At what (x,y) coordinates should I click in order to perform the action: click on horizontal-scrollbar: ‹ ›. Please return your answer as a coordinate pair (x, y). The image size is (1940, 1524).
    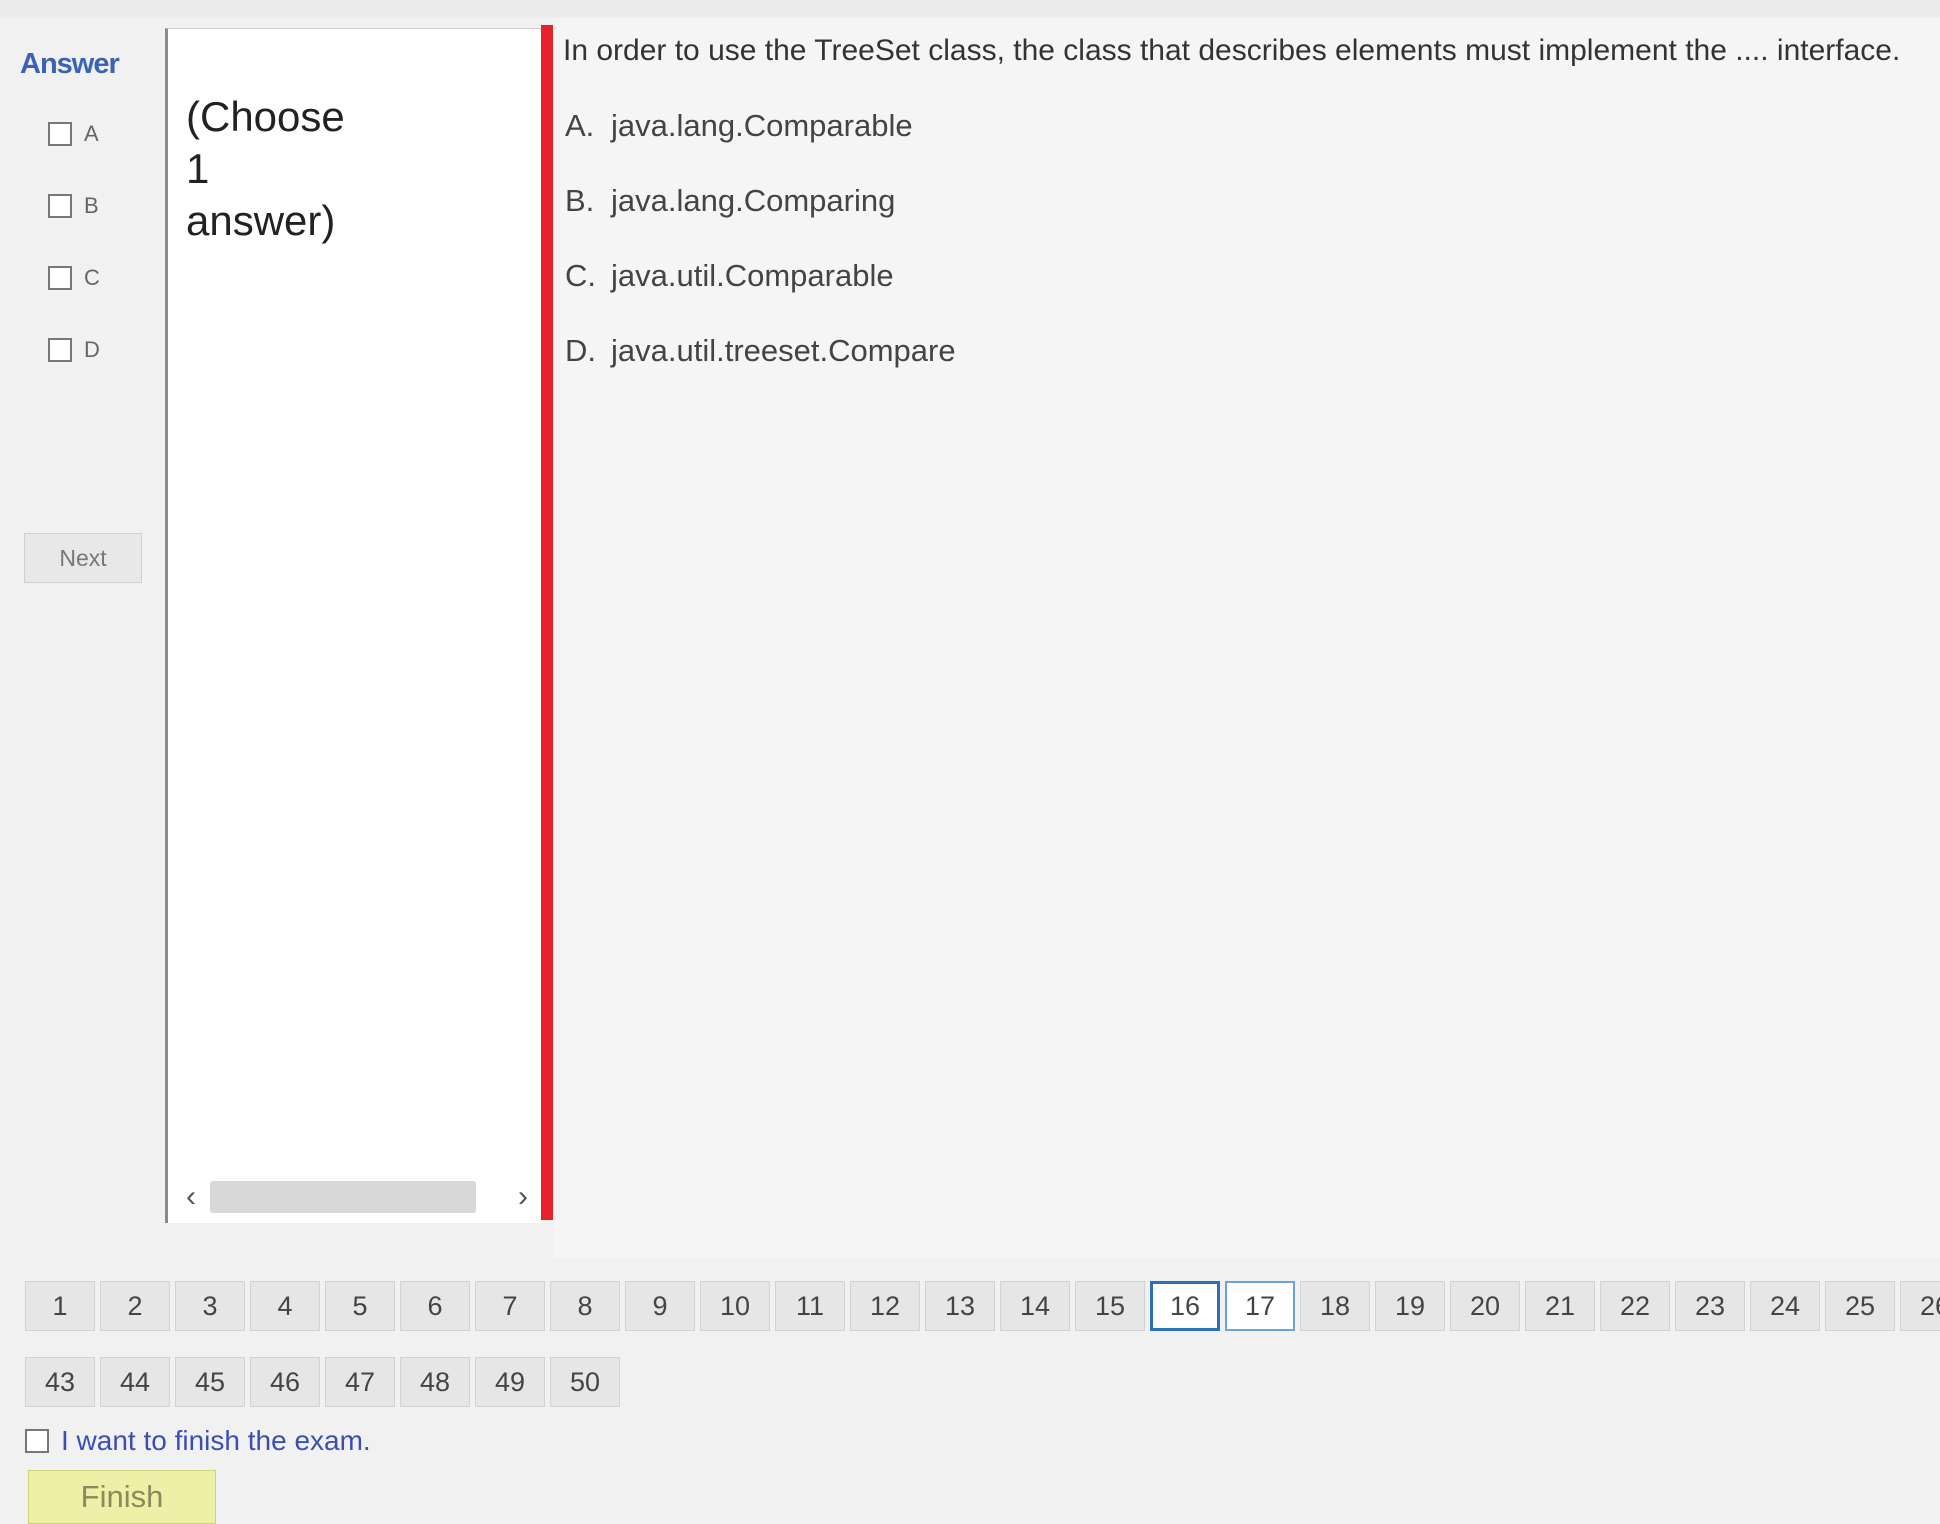
    Looking at the image, I should click on (357, 1197).